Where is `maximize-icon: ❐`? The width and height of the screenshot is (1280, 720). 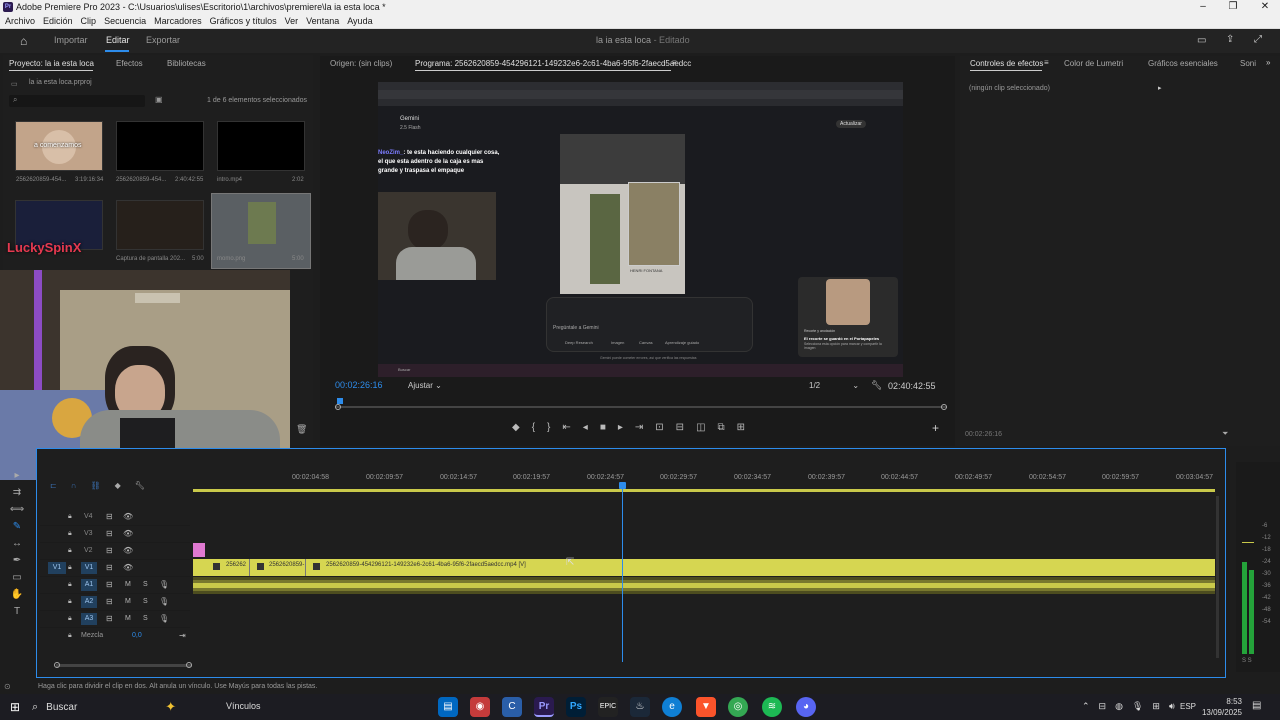 maximize-icon: ❐ is located at coordinates (1233, 7).